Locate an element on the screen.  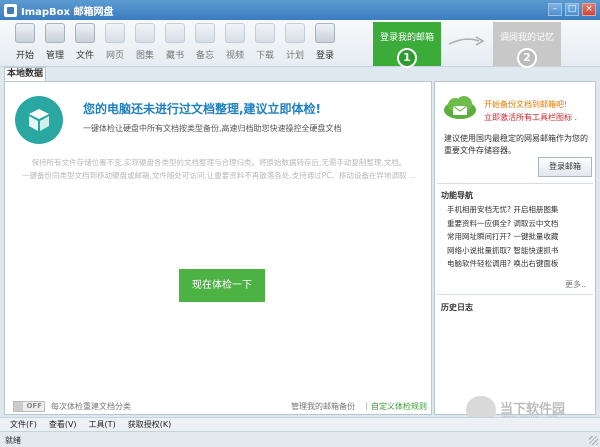
nav-item: 常用网址瞬间打开? 一键批量收藏 is located at coordinates (520, 238).